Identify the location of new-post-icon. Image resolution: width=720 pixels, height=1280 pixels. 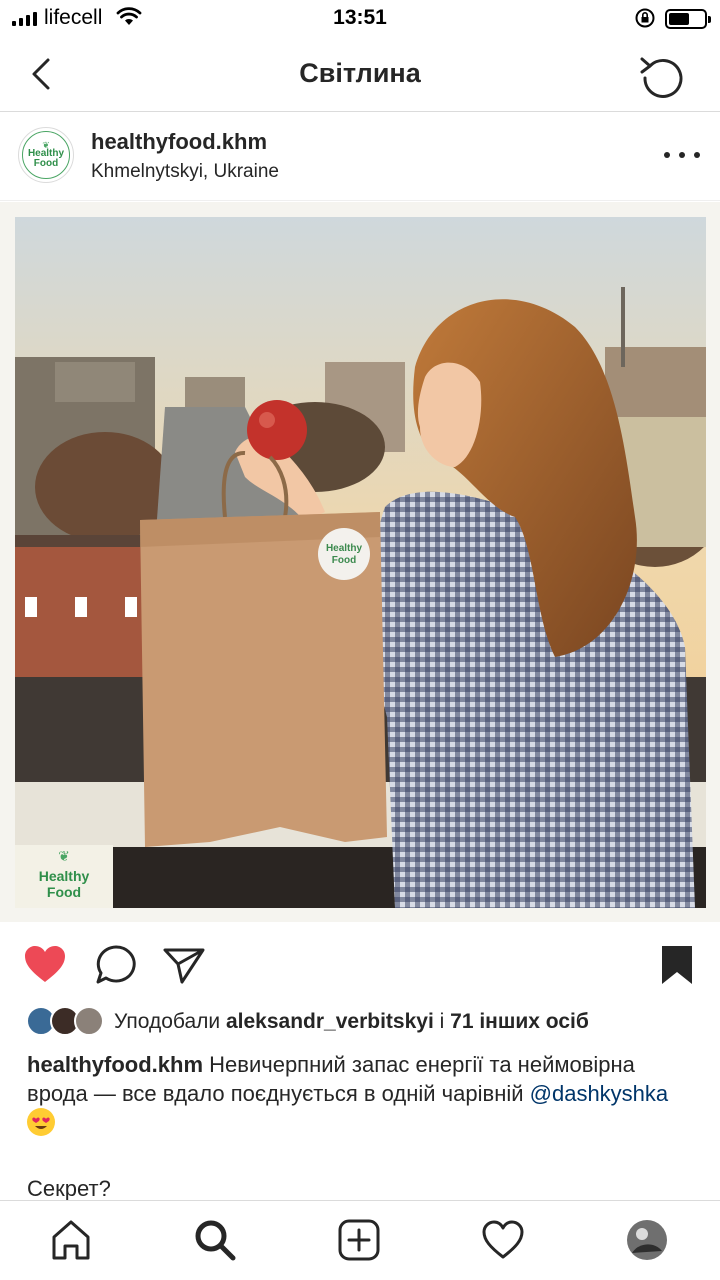
(359, 1240).